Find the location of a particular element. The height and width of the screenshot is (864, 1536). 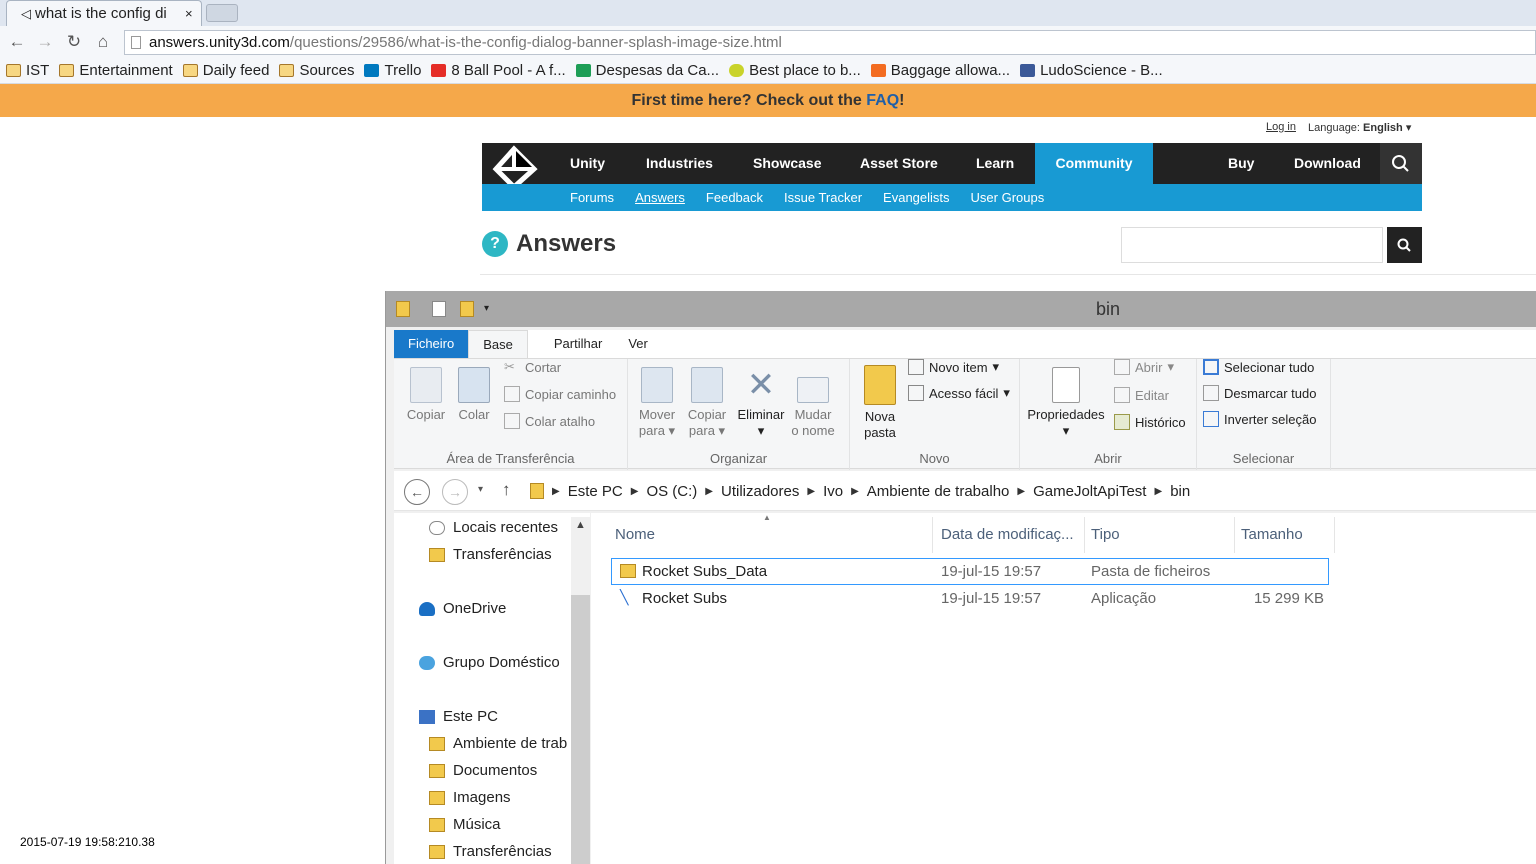

edit-button: Editar is located at coordinates (1141, 395).